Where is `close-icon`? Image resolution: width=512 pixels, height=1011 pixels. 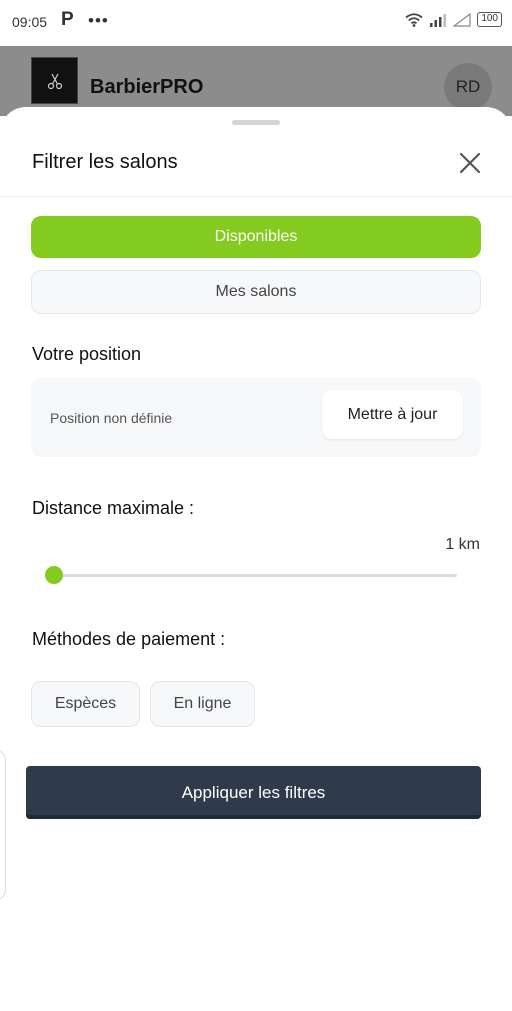 close-icon is located at coordinates (470, 163).